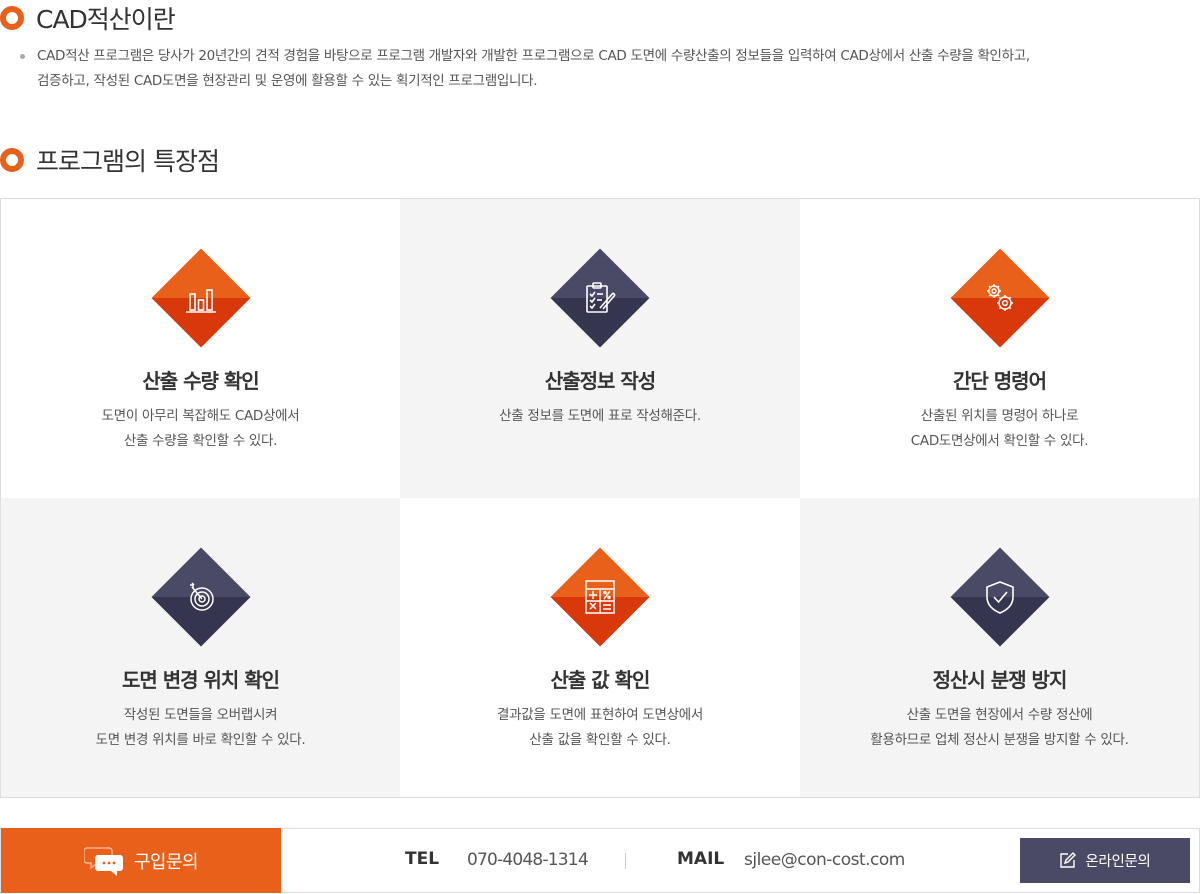  Describe the element at coordinates (200, 429) in the screenshot. I see `feature-description: 도면이 아무리 복잡해도 CAD상에서 산출 수량을 확인할 수 있다.` at that location.